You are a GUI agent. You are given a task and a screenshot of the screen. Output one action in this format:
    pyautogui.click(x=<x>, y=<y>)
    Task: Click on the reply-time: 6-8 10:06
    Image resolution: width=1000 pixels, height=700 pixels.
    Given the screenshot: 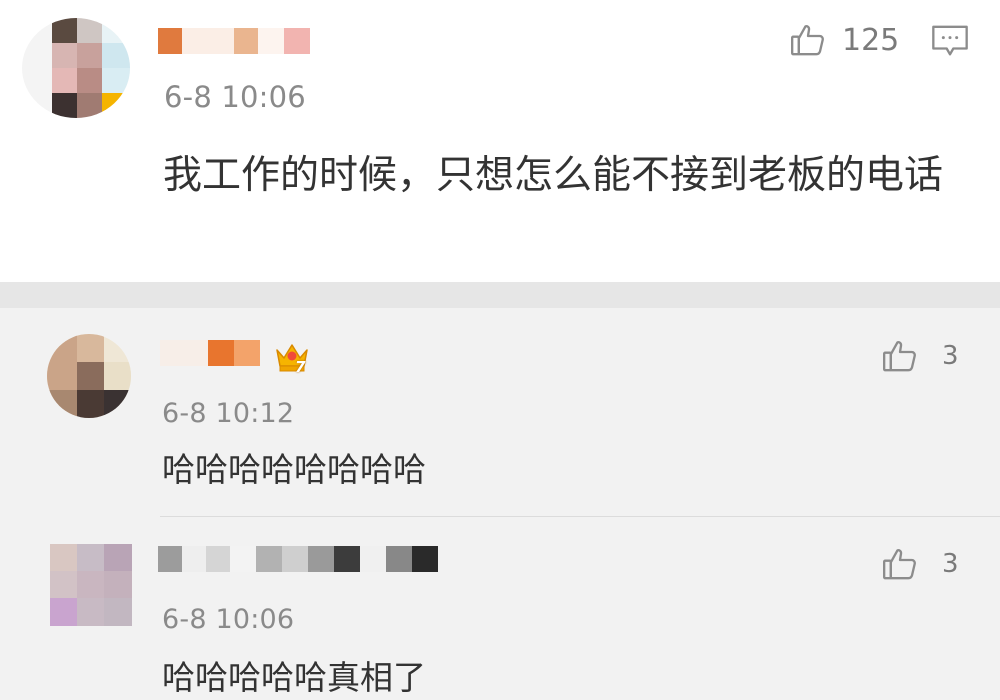 What is the action you would take?
    pyautogui.click(x=228, y=619)
    